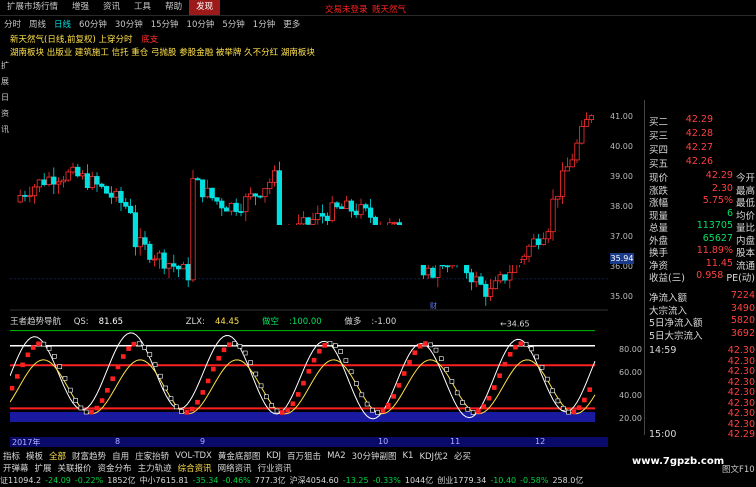 The image size is (756, 487). What do you see at coordinates (702, 265) in the screenshot?
I see `quote-row-7: 净资 11.45 流通` at bounding box center [702, 265].